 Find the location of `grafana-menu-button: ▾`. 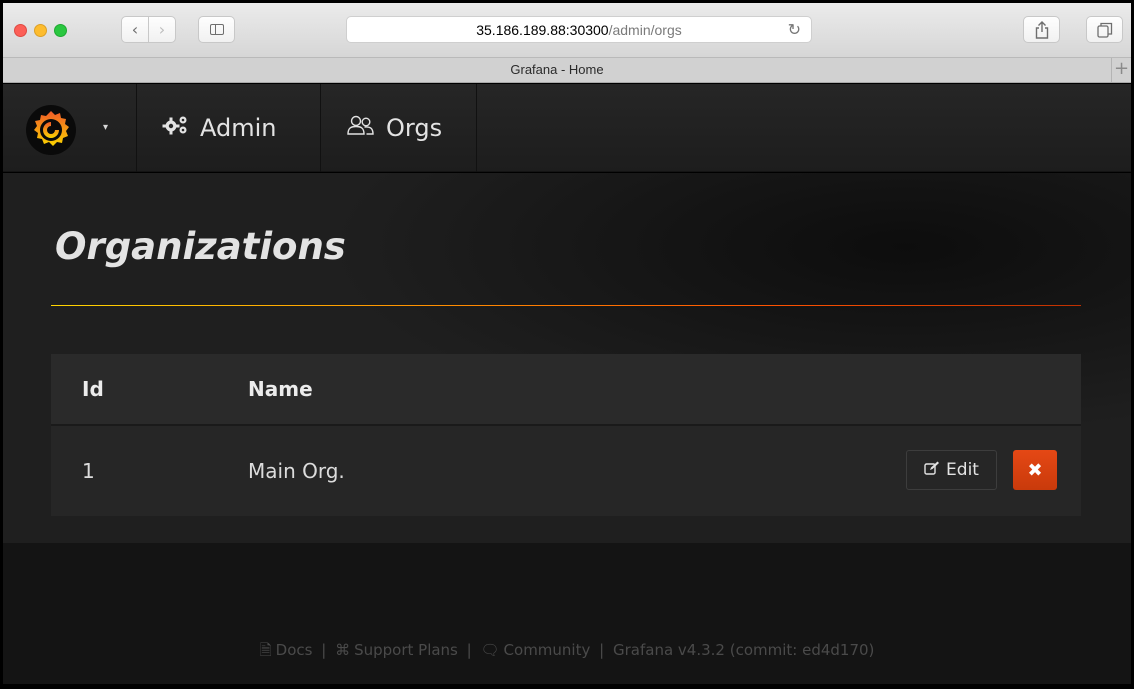

grafana-menu-button: ▾ is located at coordinates (70, 128).